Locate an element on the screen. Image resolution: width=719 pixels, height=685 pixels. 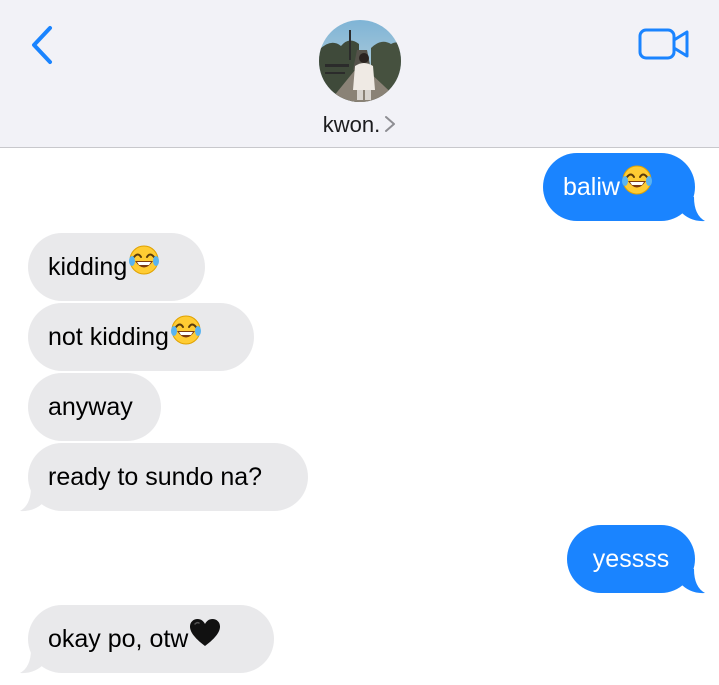
black-heart-icon is located at coordinates (205, 640).